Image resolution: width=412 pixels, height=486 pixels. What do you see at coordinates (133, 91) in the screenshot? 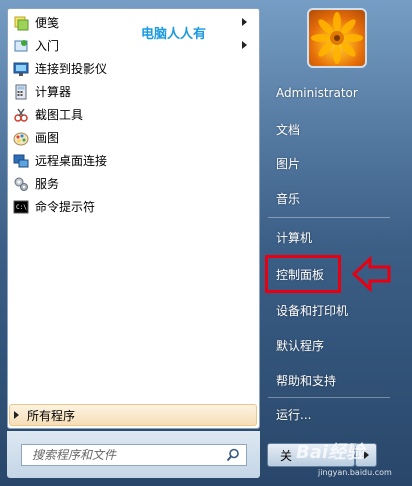
I see `program-item-calculator: 计算器` at bounding box center [133, 91].